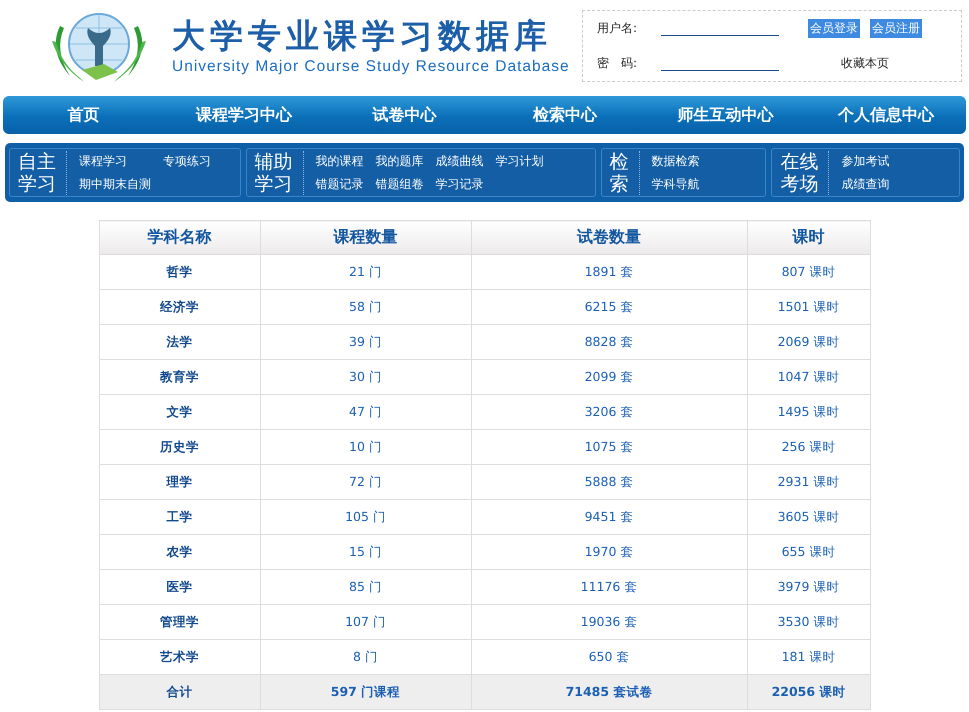 This screenshot has width=969, height=712. I want to click on table-cell: 9451 套, so click(609, 517).